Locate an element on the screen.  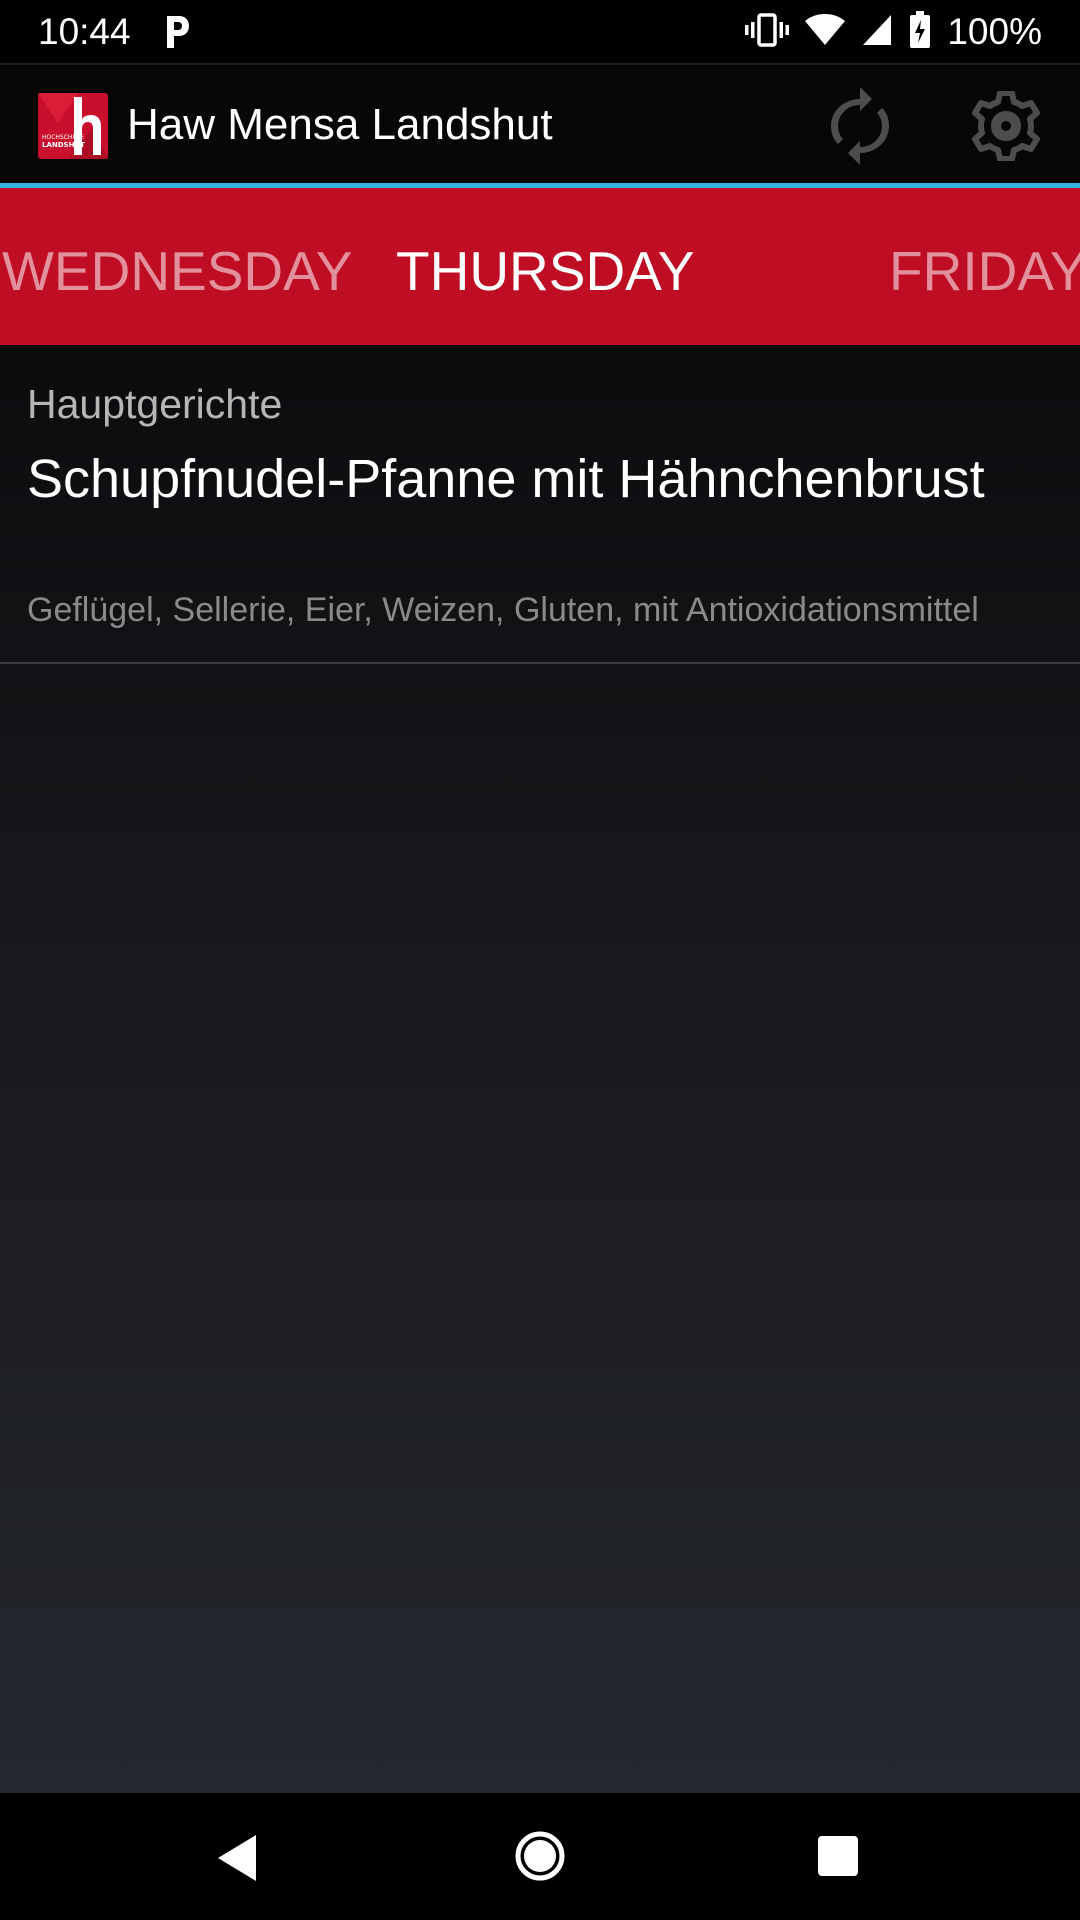
cell-signal-icon is located at coordinates (877, 32).